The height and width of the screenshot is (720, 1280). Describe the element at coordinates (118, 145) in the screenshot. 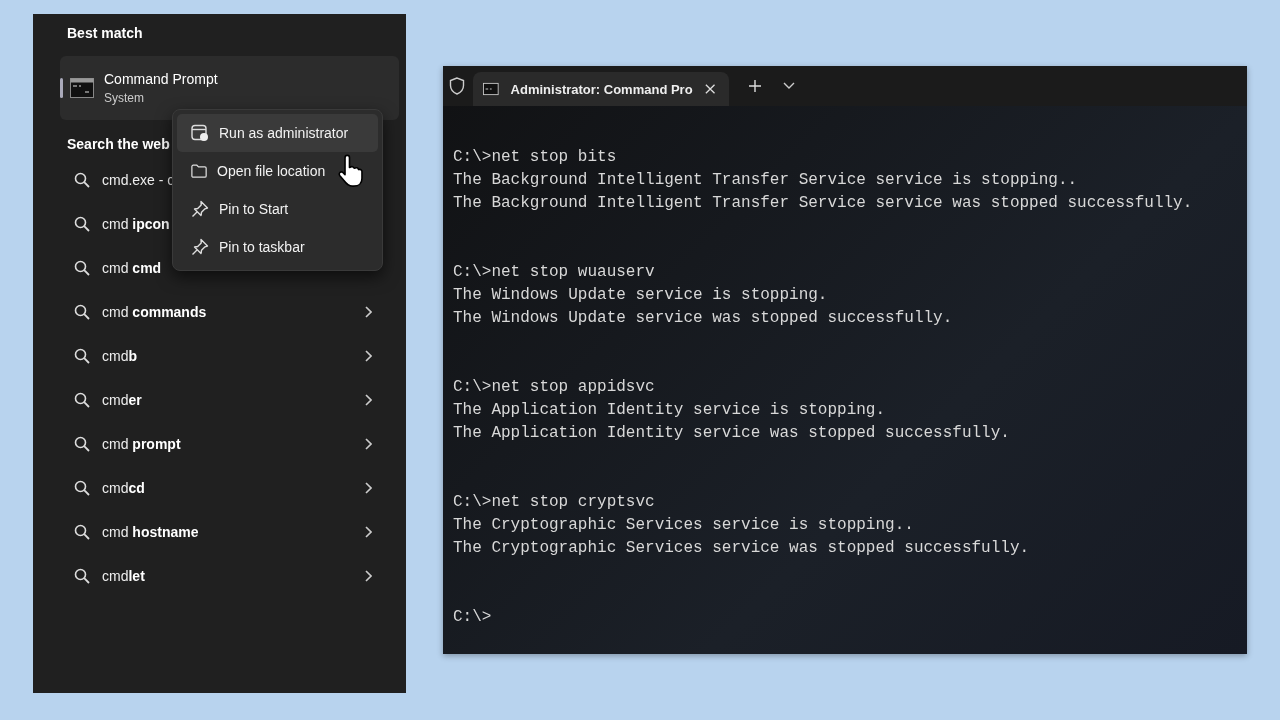

I see `section-heading: Search the web` at that location.